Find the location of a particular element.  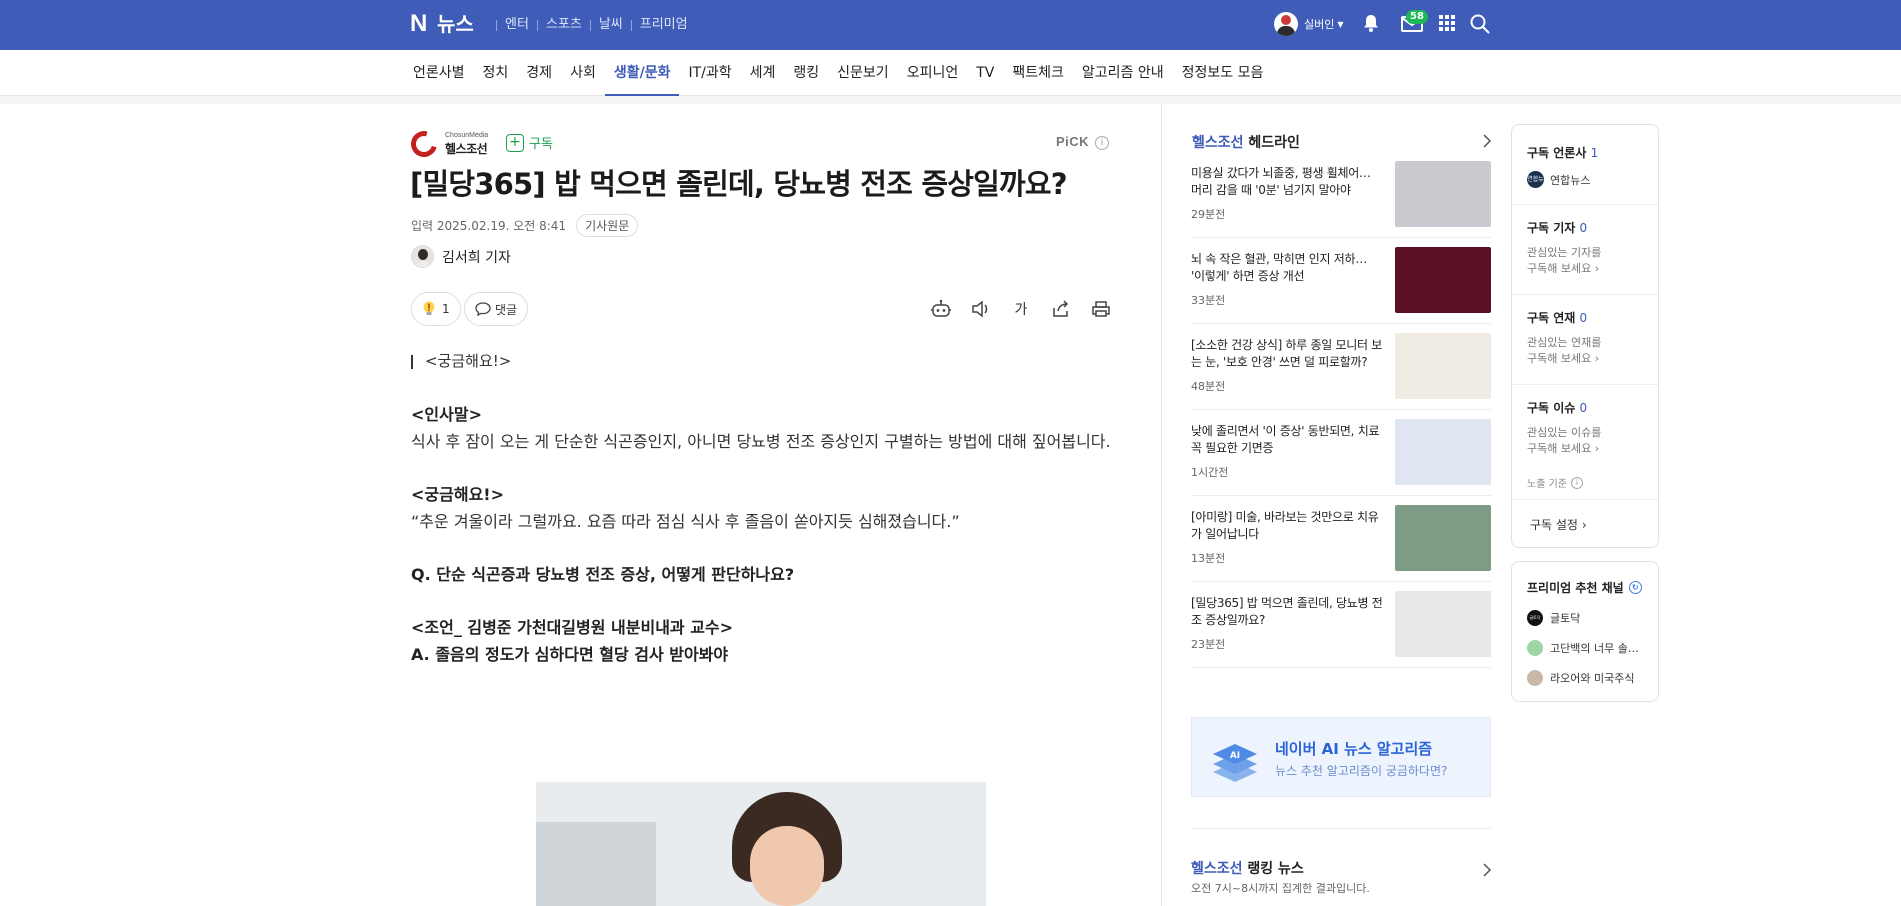

category-tab: 랭킹 is located at coordinates (806, 73).